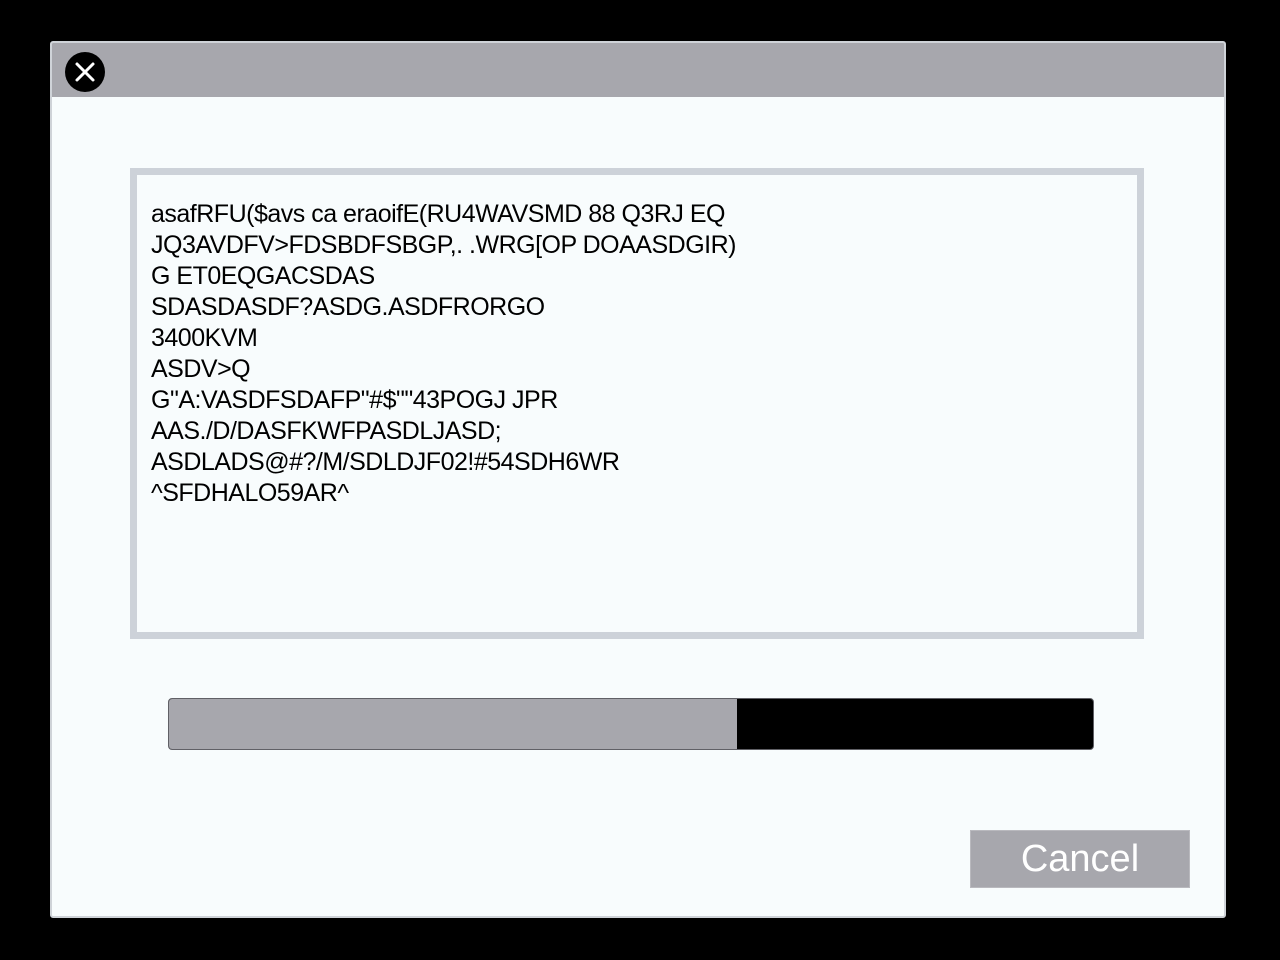 This screenshot has height=960, width=1280. What do you see at coordinates (201, 369) in the screenshot?
I see `log-line: ASDV>Q` at bounding box center [201, 369].